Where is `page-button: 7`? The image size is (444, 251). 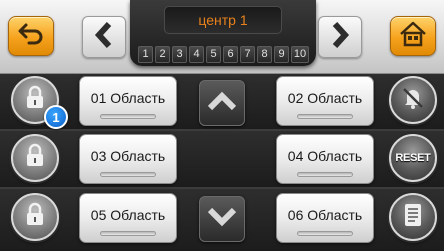 page-button: 7 is located at coordinates (247, 54).